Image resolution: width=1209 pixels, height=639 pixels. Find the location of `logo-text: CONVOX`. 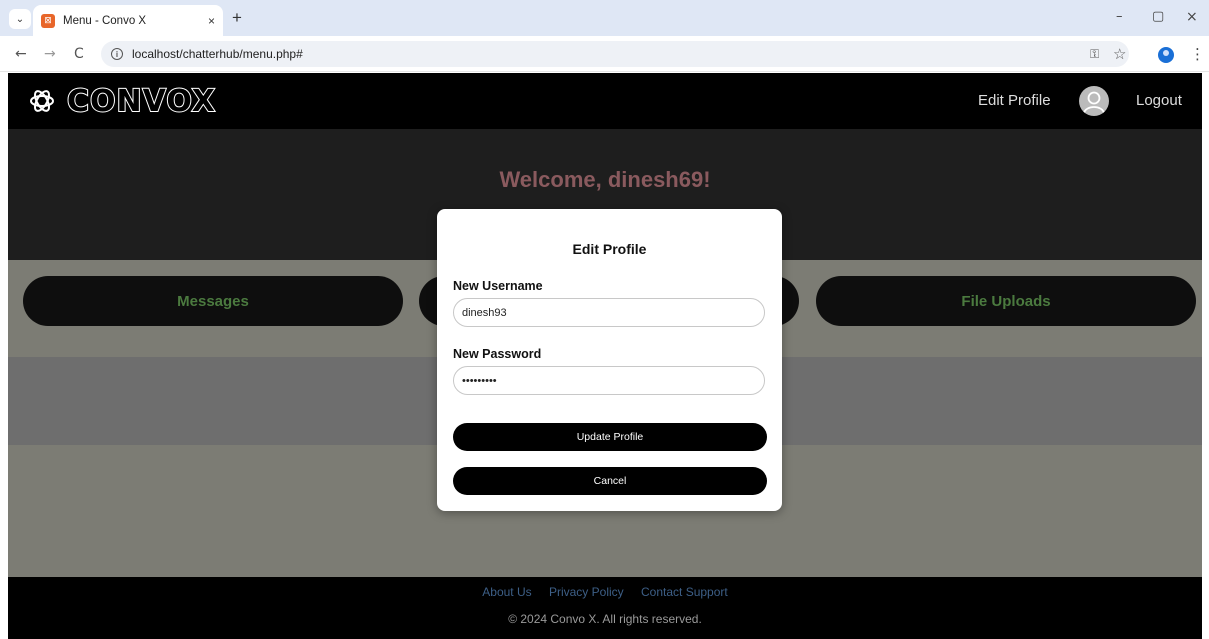

logo-text: CONVOX is located at coordinates (141, 101).